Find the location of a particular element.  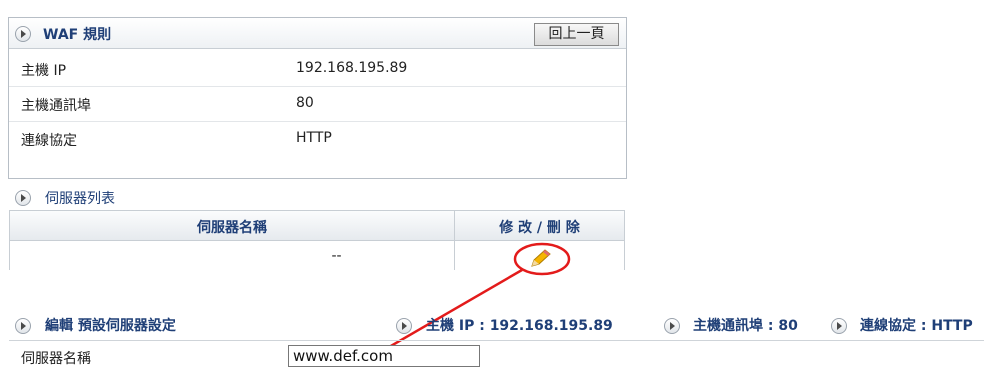

server-name-input is located at coordinates (384, 356).